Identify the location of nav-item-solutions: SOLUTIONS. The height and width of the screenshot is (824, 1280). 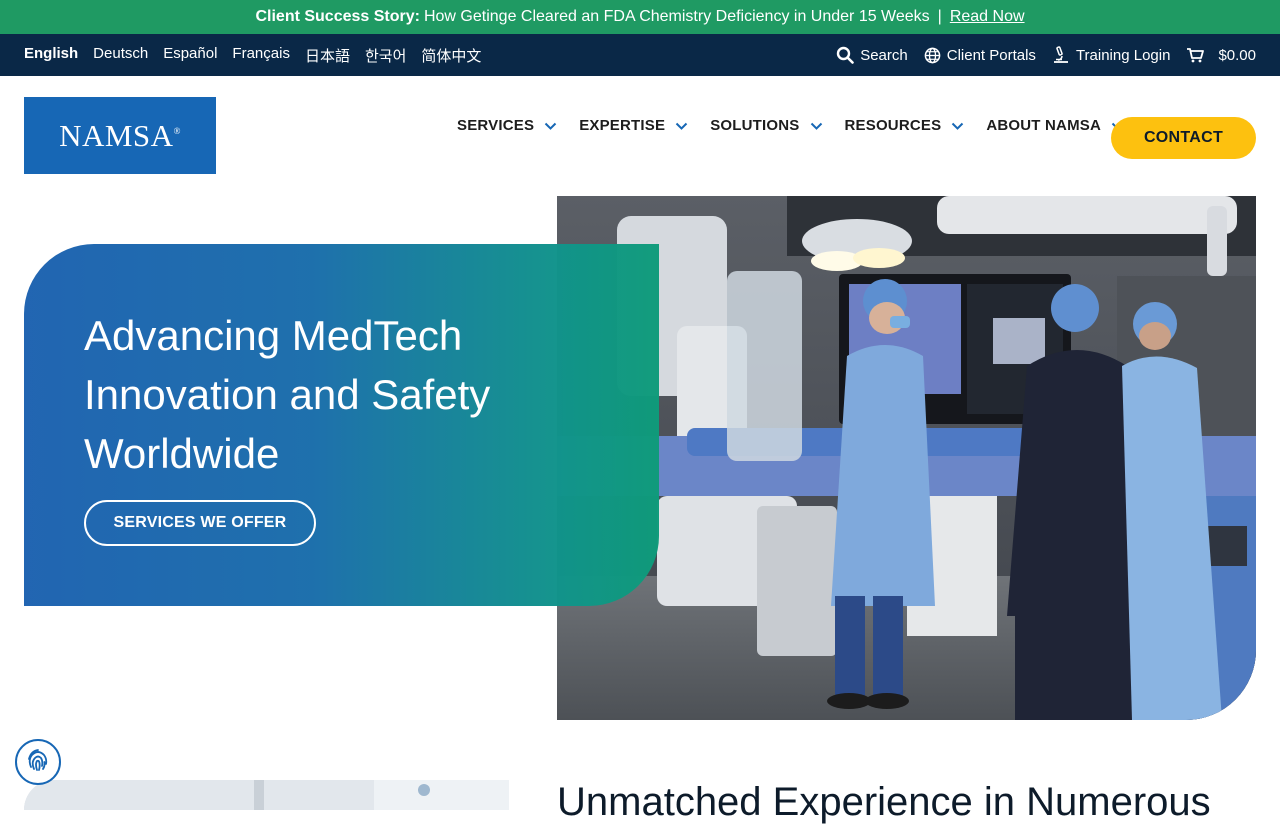
(766, 125).